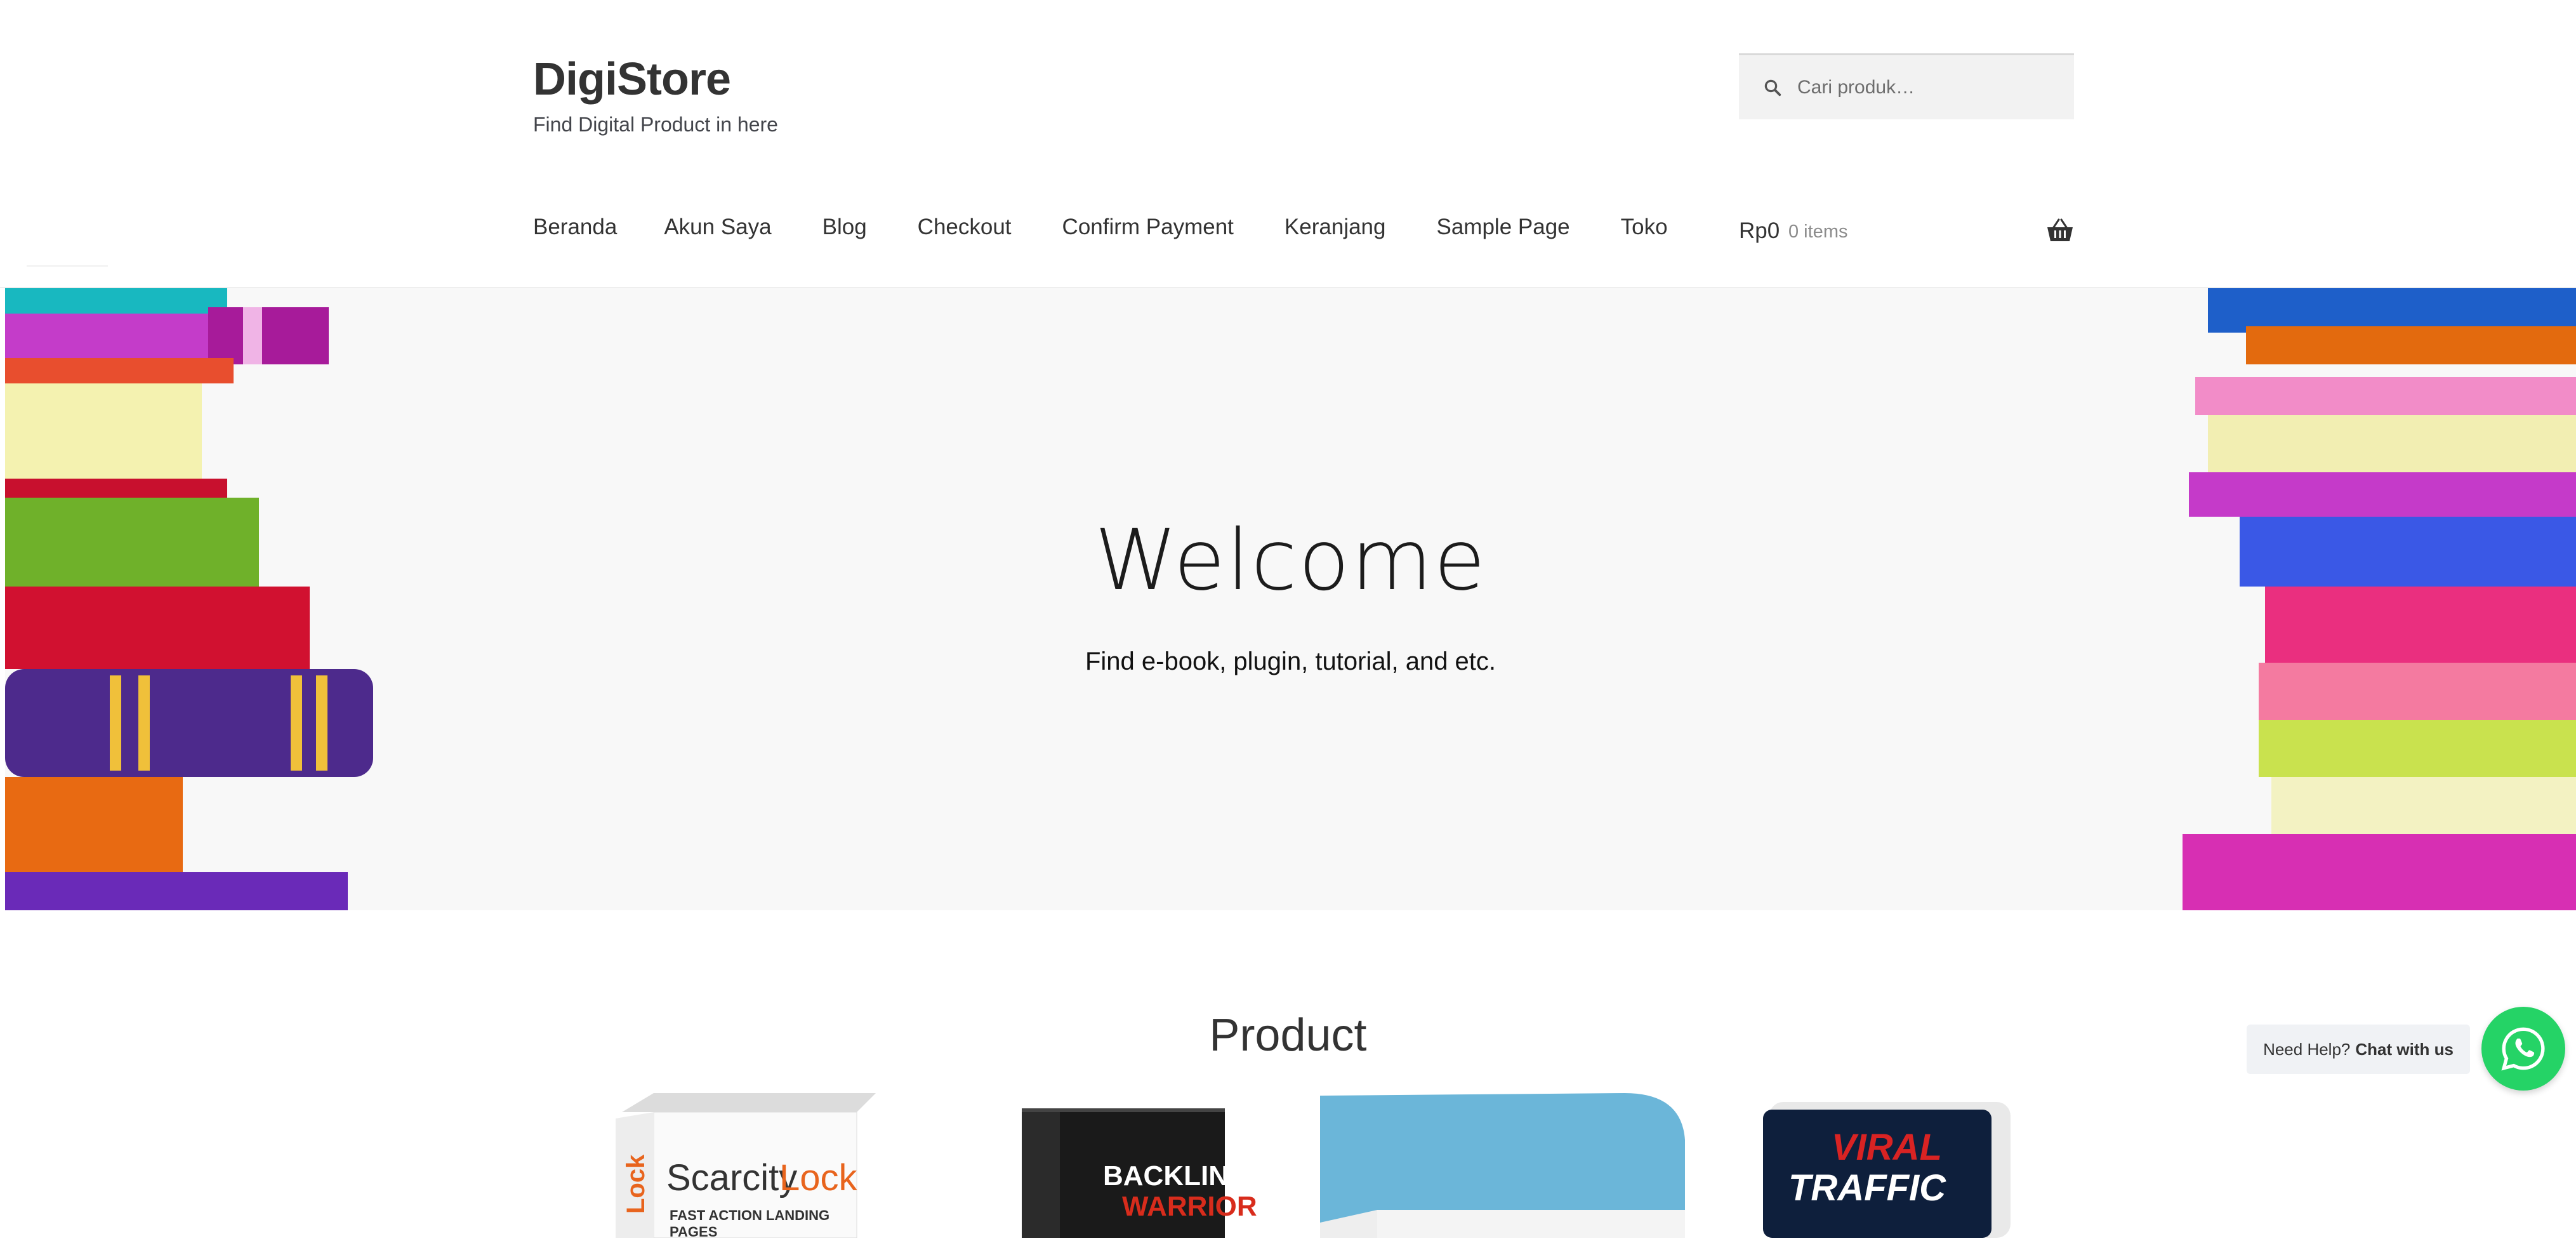  Describe the element at coordinates (965, 227) in the screenshot. I see `nav-item-checkout: Checkout` at that location.